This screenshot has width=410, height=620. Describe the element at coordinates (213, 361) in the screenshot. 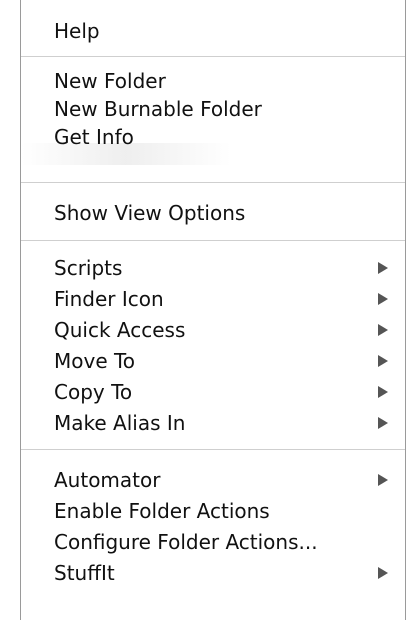

I see `menu-item-move-to: Move To` at that location.